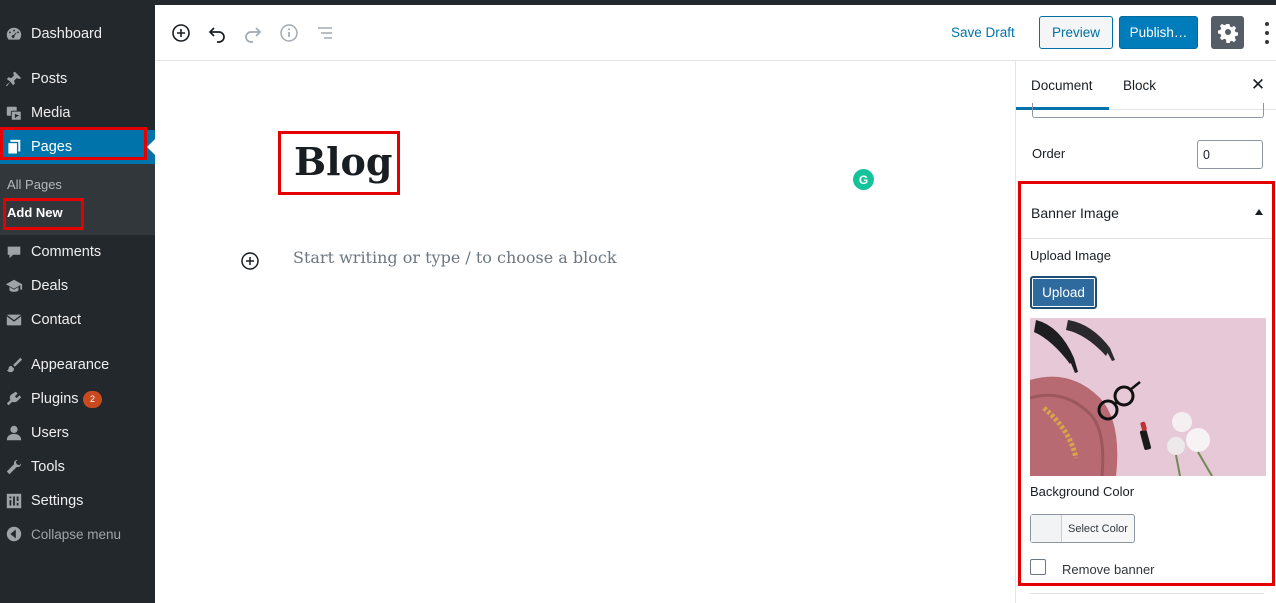  What do you see at coordinates (1082, 491) in the screenshot?
I see `background-color-label: Background Color` at bounding box center [1082, 491].